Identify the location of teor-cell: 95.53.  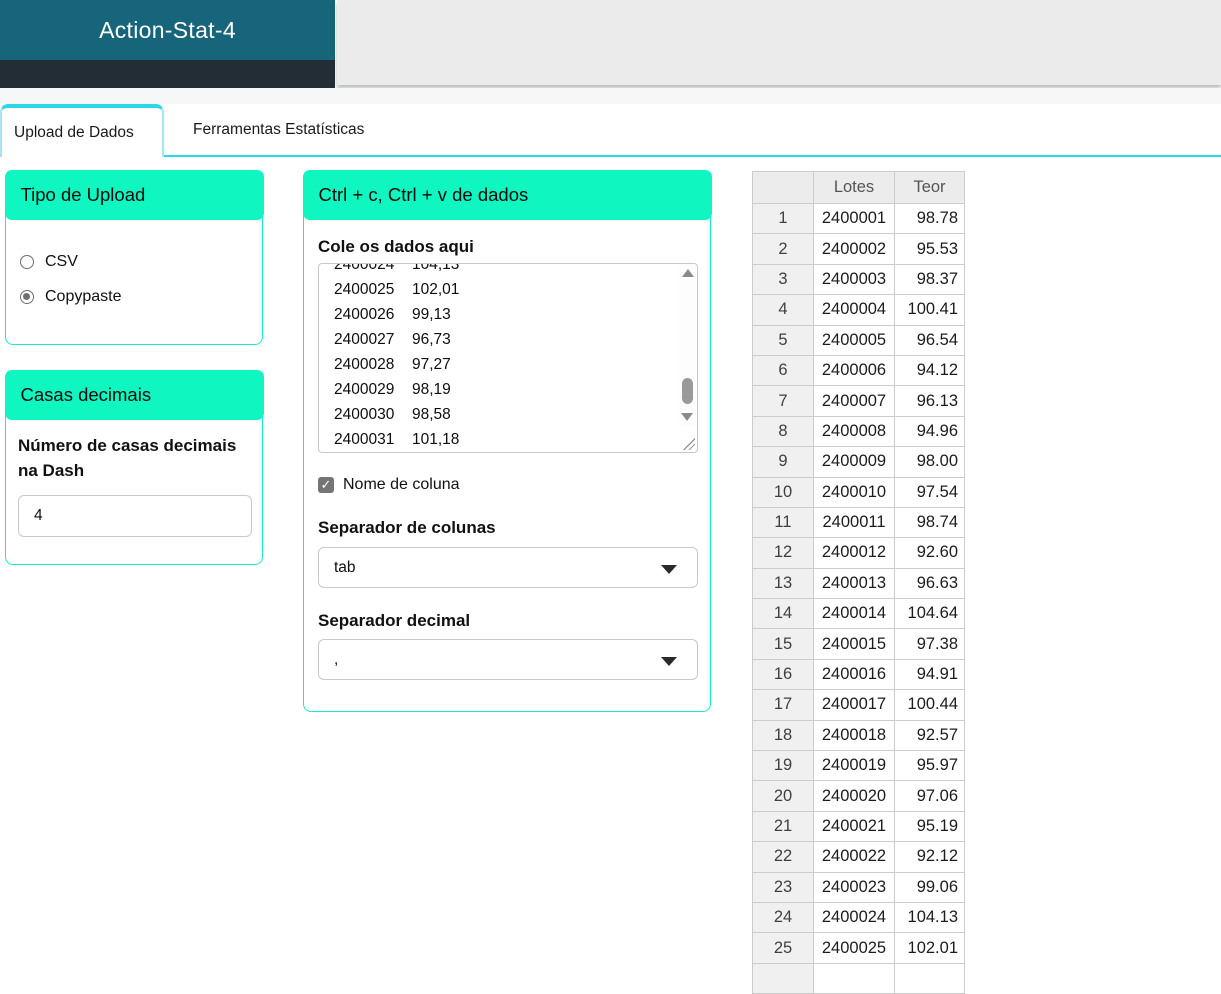
(929, 249).